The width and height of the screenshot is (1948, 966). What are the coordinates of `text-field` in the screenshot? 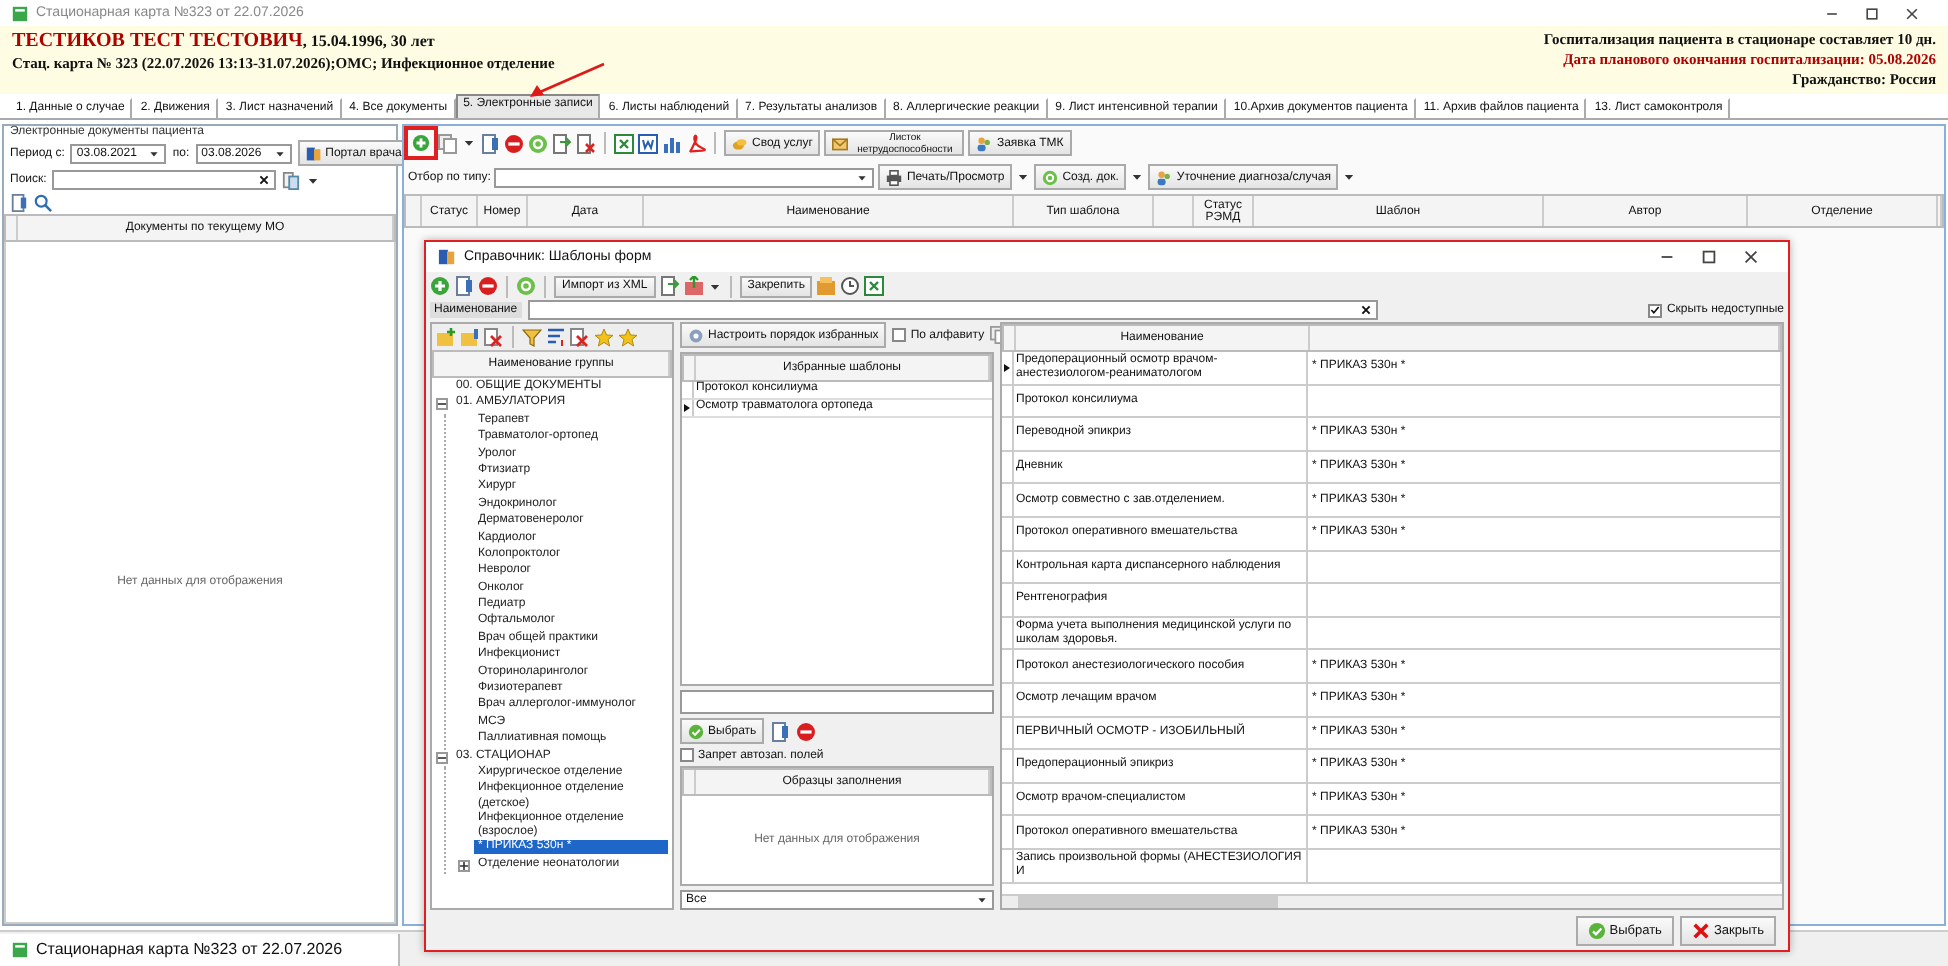 It's located at (837, 702).